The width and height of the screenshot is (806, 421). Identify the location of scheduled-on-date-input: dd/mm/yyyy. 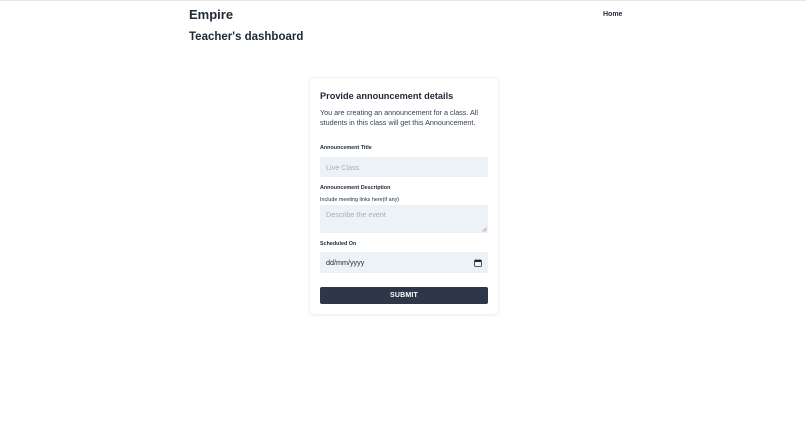
(404, 262).